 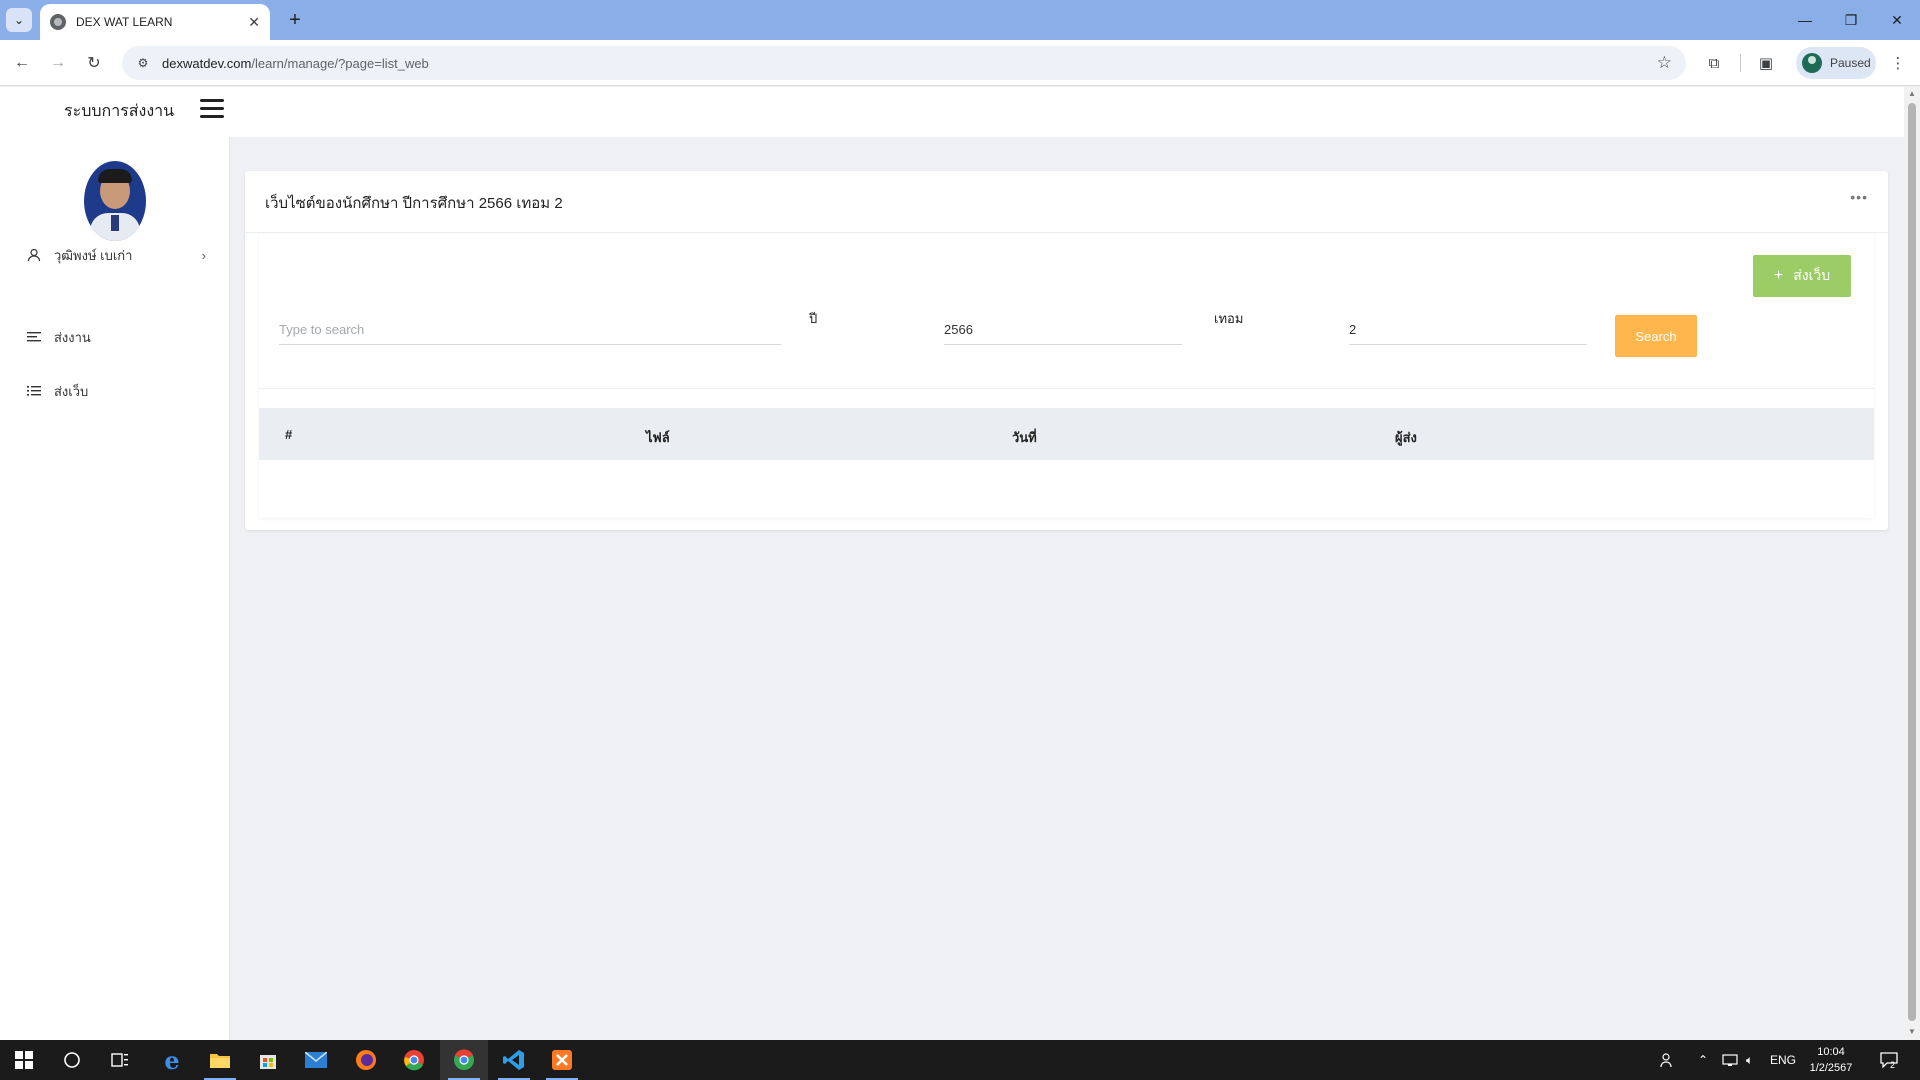 I want to click on browser-tabstrip: ⌄ DEX WAT LEARN ✕ + — ❐ ✕, so click(x=960, y=20).